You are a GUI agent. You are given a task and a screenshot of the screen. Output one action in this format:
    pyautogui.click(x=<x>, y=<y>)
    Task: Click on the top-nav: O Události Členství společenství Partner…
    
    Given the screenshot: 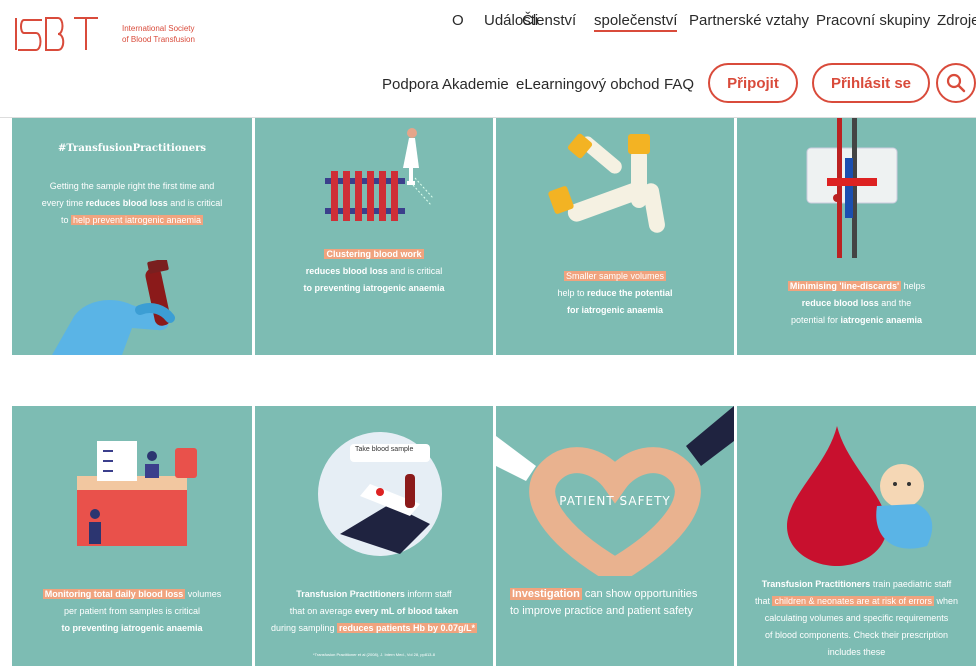 What is the action you would take?
    pyautogui.click(x=488, y=21)
    